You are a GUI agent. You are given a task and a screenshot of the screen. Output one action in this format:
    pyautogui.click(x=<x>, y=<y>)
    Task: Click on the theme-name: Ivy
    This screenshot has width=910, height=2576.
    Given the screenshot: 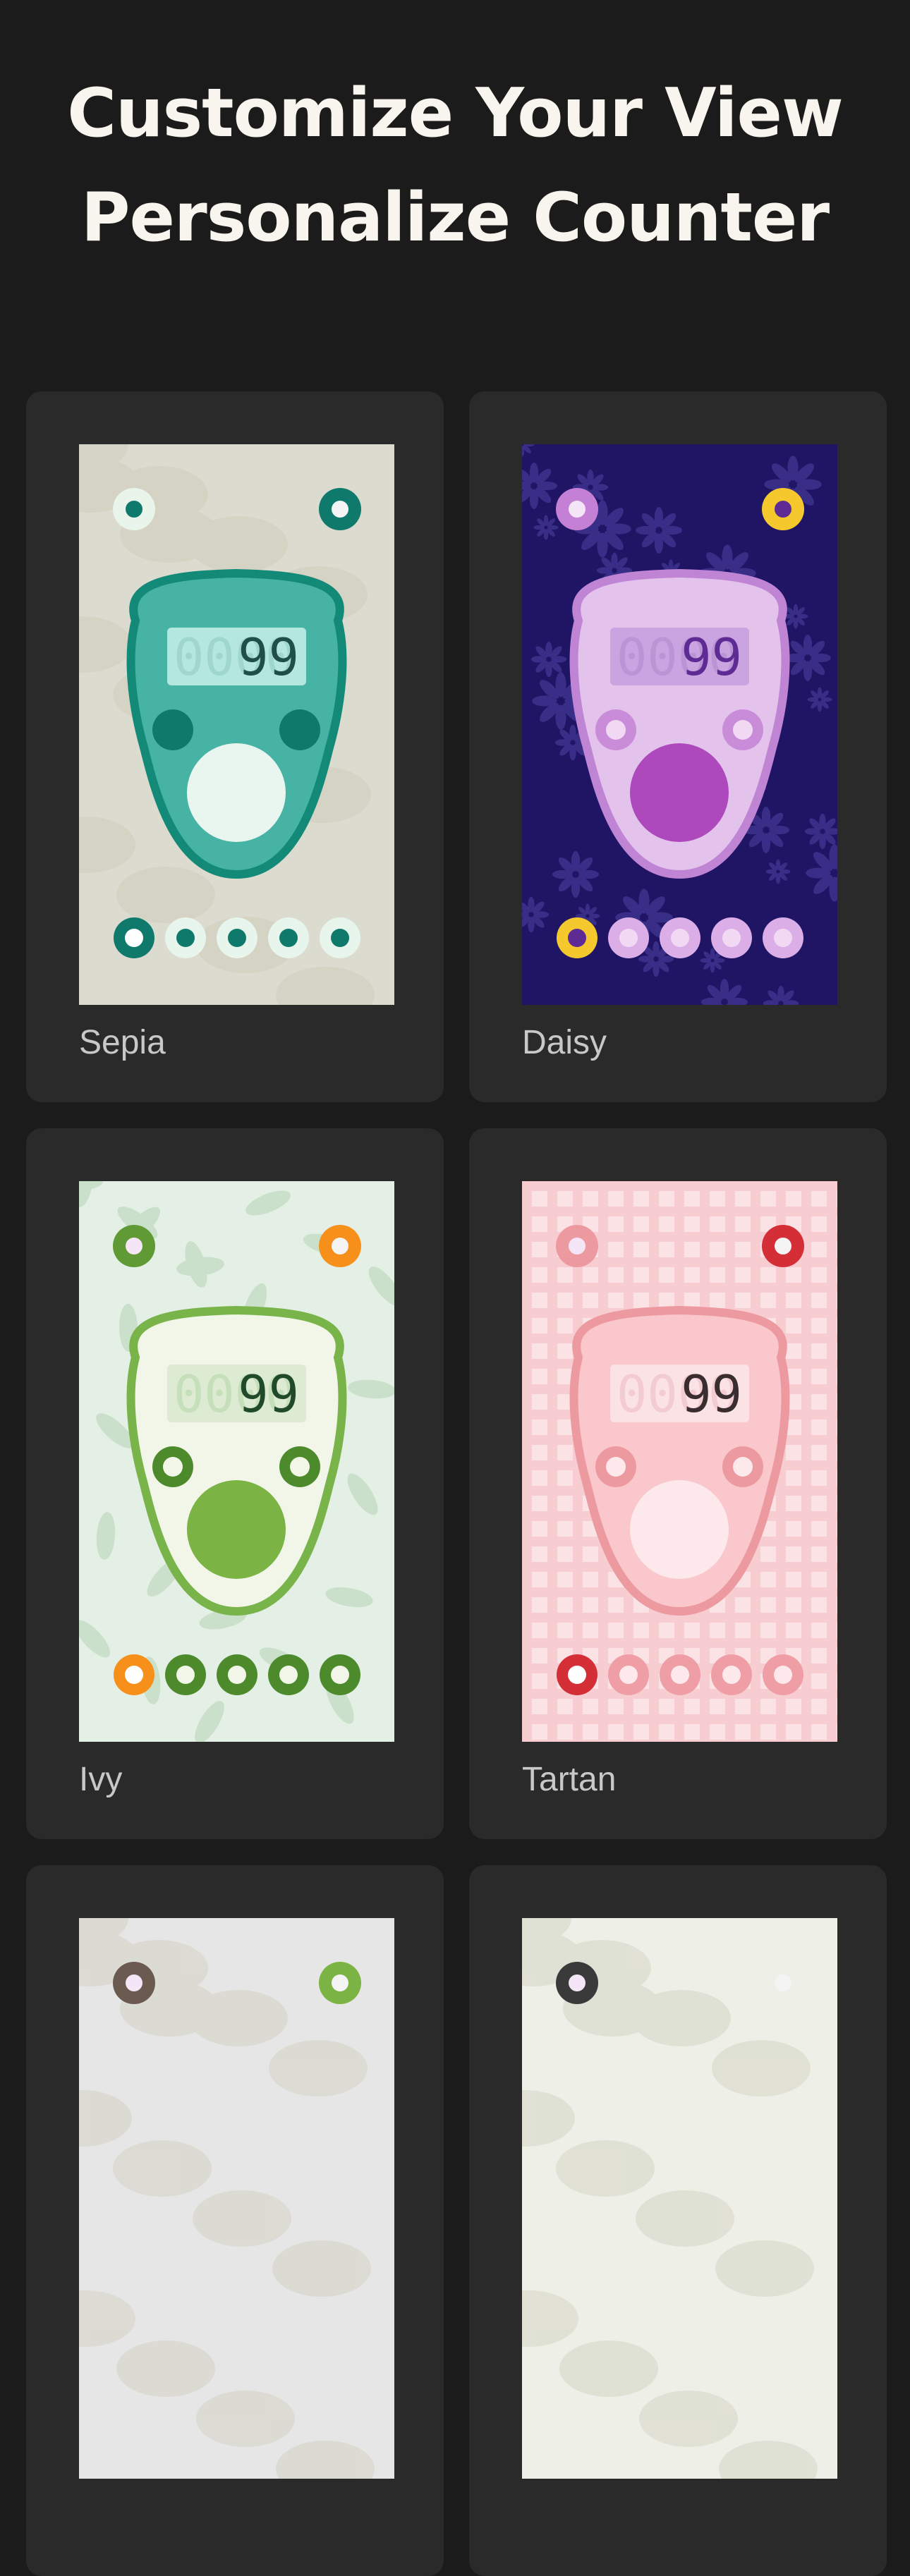 What is the action you would take?
    pyautogui.click(x=101, y=1780)
    